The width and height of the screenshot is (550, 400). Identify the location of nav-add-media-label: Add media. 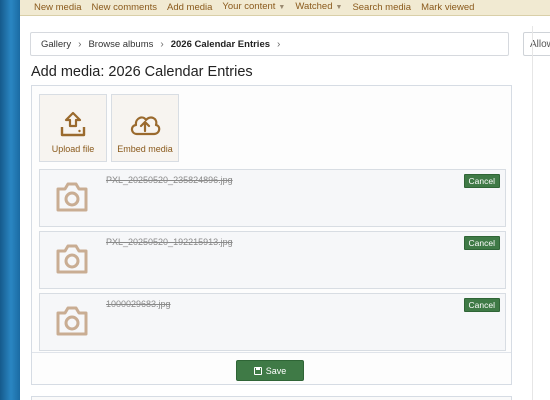
(190, 7).